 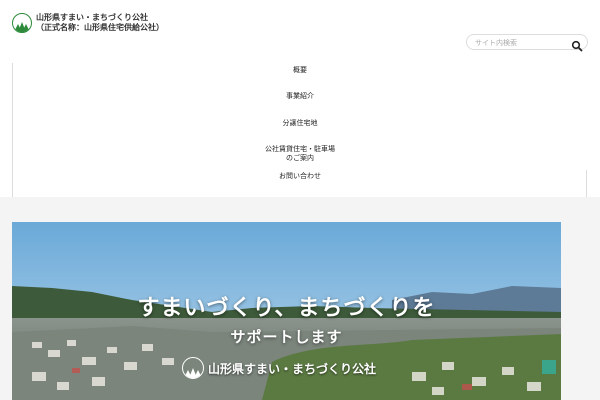 I want to click on site-logo: 山形県すまい・まちづくり公社 （正式名称：山形県住宅供給公社）, so click(x=88, y=23).